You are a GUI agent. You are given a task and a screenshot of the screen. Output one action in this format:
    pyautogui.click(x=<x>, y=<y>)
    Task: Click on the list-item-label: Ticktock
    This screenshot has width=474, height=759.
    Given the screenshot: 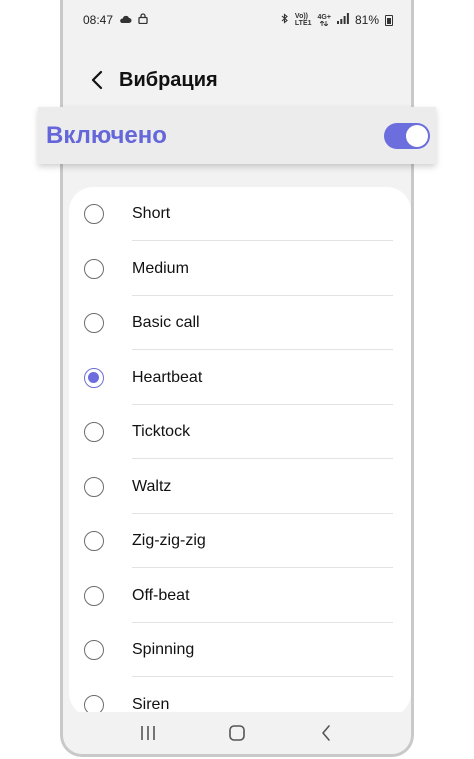 What is the action you would take?
    pyautogui.click(x=161, y=431)
    